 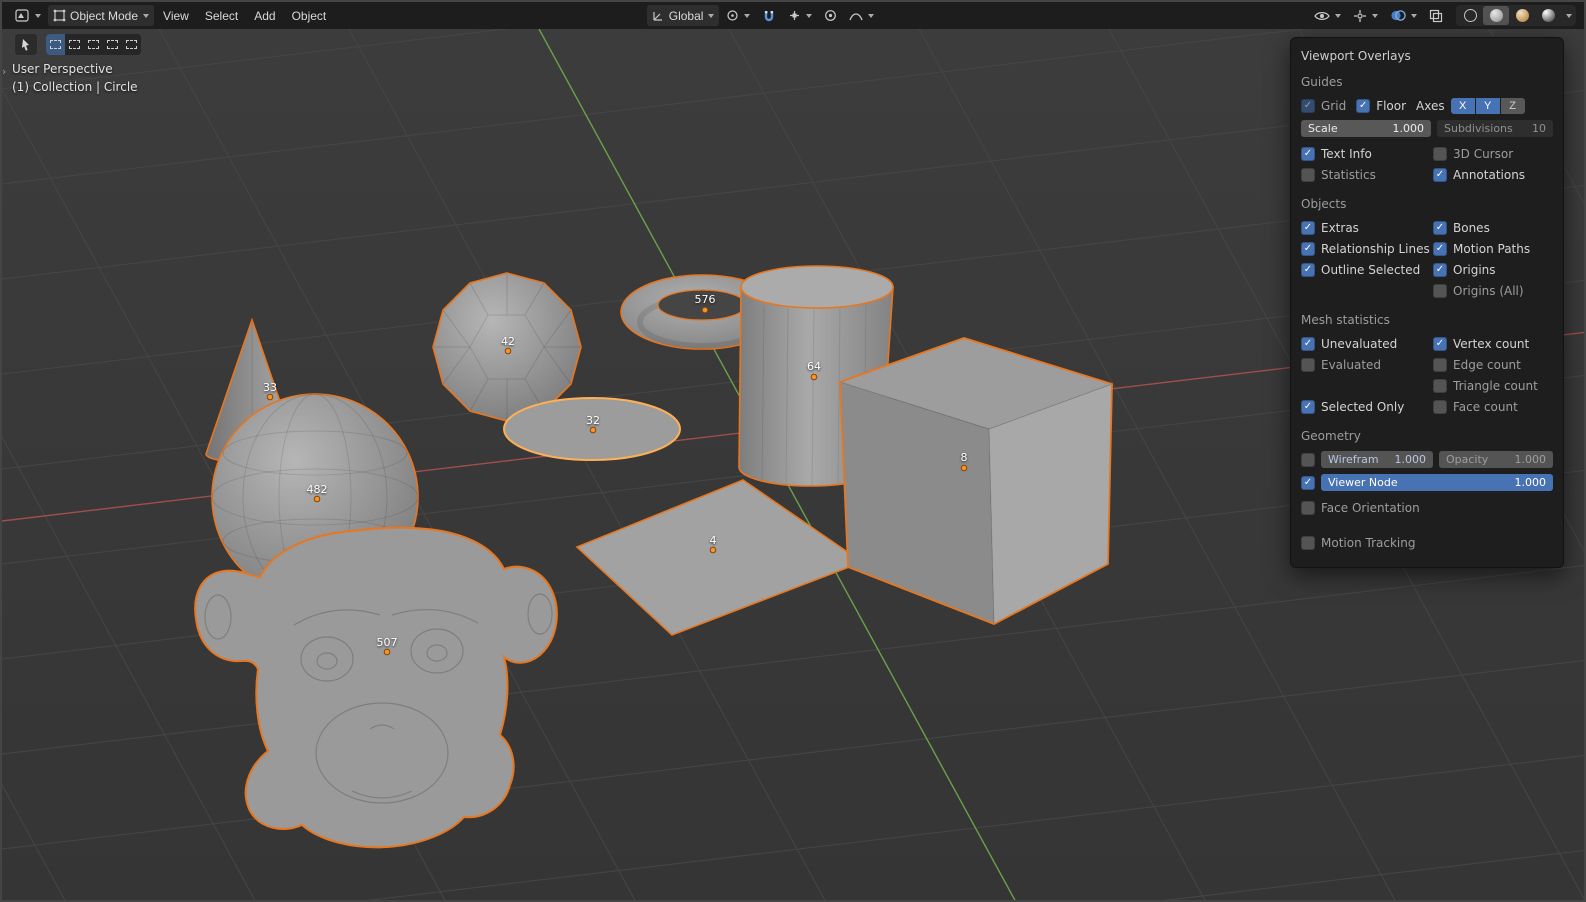 I want to click on editor-type-button, so click(x=28, y=15).